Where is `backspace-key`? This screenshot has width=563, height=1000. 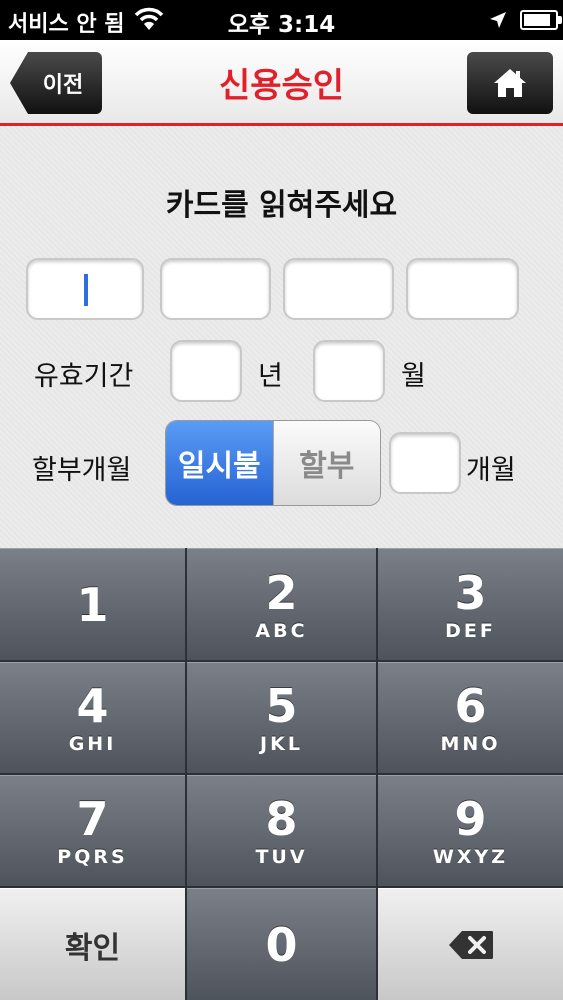 backspace-key is located at coordinates (470, 944).